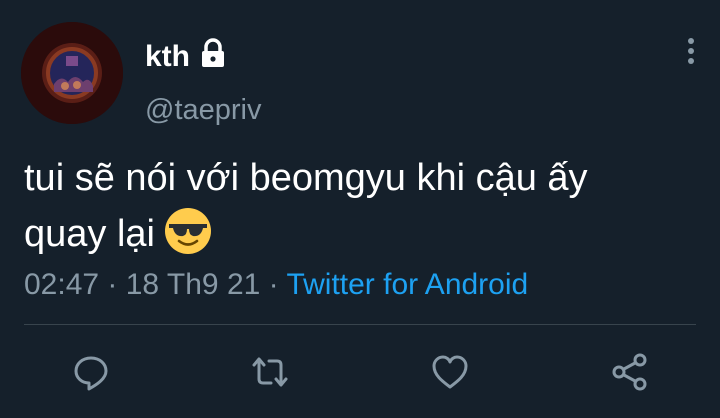 The width and height of the screenshot is (720, 418). What do you see at coordinates (270, 372) in the screenshot?
I see `retweet-icon` at bounding box center [270, 372].